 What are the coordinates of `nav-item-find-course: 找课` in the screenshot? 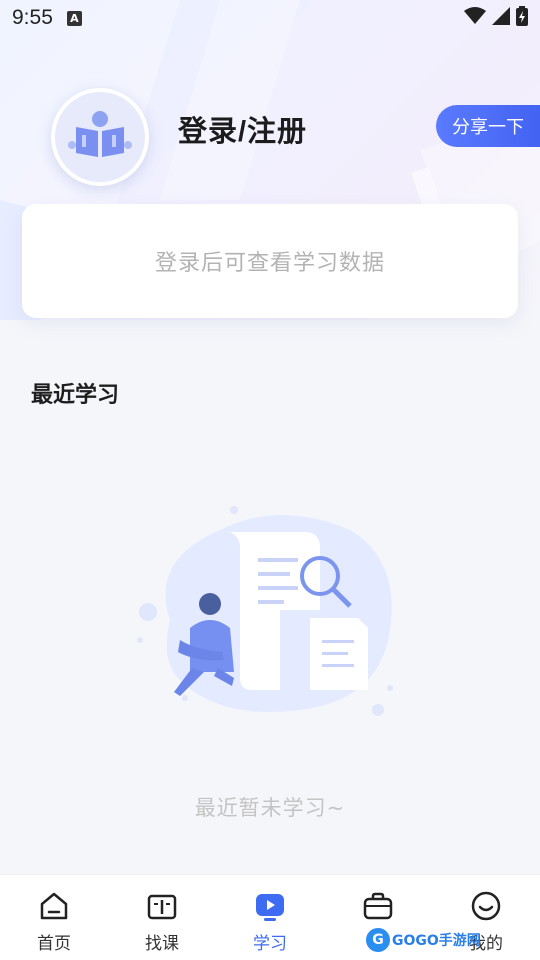 It's located at (162, 917).